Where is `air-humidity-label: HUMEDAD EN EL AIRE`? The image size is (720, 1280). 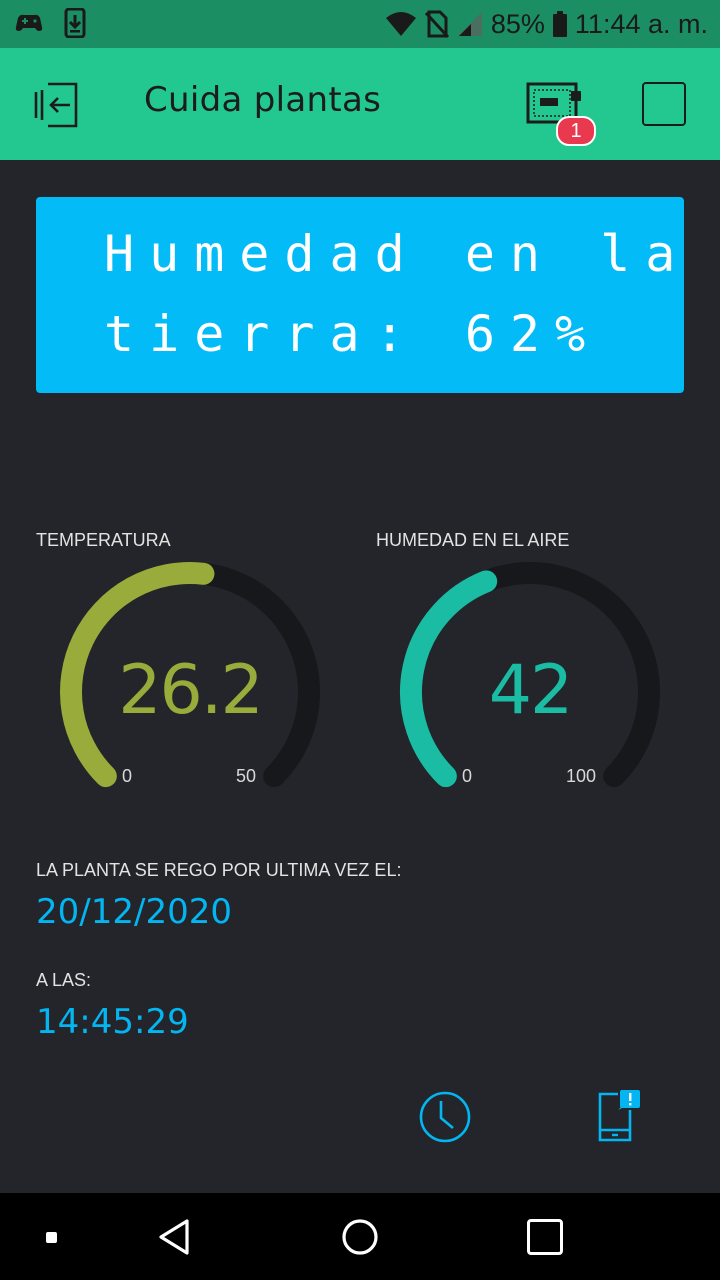
air-humidity-label: HUMEDAD EN EL AIRE is located at coordinates (473, 540).